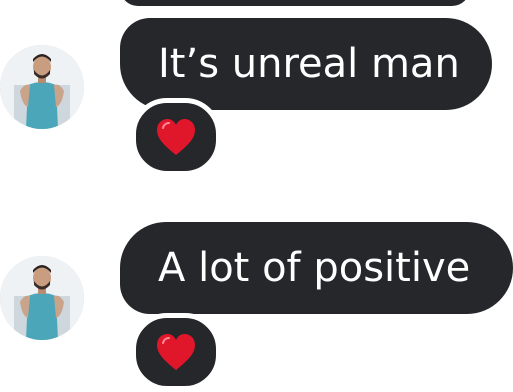  Describe the element at coordinates (295, 3) in the screenshot. I see `previous-message-bubble` at that location.